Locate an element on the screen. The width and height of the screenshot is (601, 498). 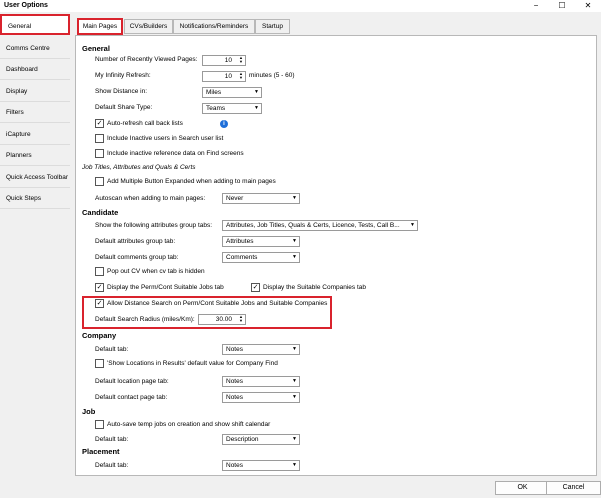
sidebar-item-general: General is located at coordinates (35, 24).